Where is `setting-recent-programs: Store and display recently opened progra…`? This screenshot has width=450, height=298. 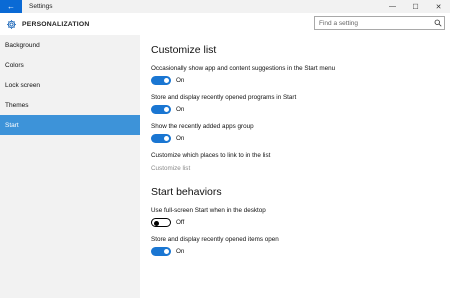 setting-recent-programs: Store and display recently opened progra… is located at coordinates (298, 104).